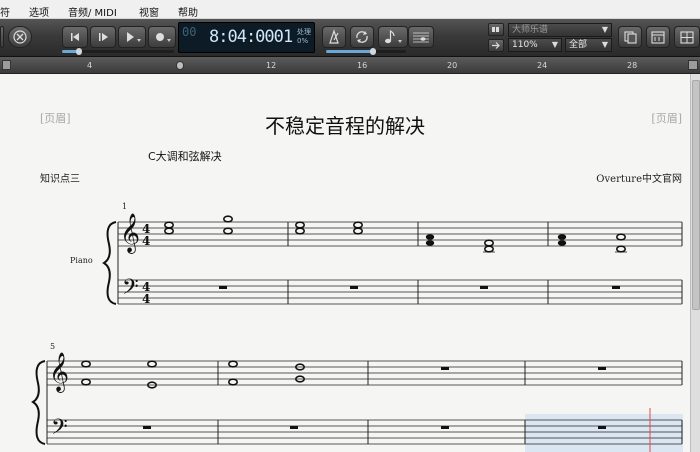  What do you see at coordinates (2, 37) in the screenshot?
I see `toolbar-edge-button` at bounding box center [2, 37].